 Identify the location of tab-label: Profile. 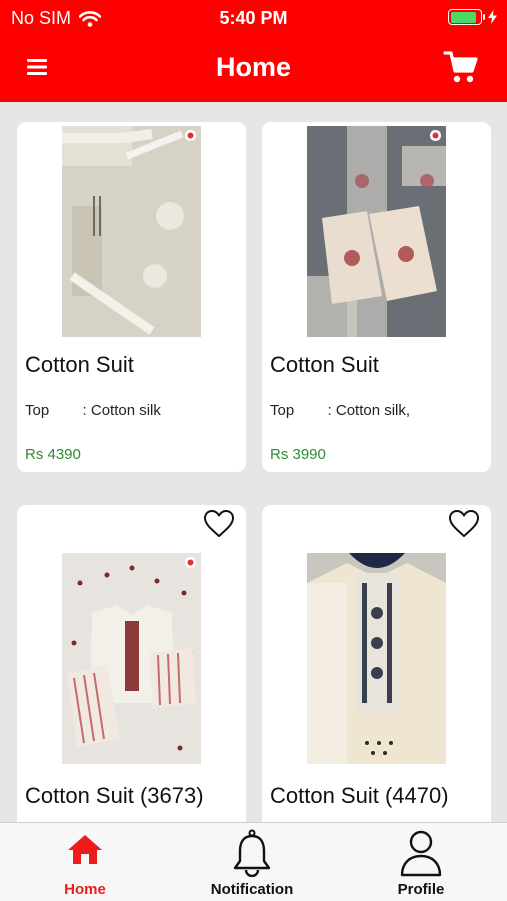
(421, 889).